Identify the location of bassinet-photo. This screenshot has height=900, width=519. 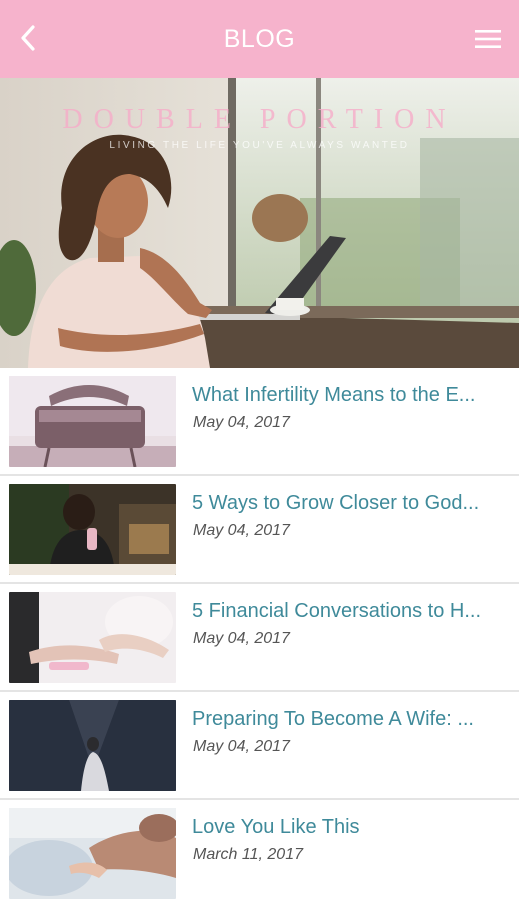
(92, 421).